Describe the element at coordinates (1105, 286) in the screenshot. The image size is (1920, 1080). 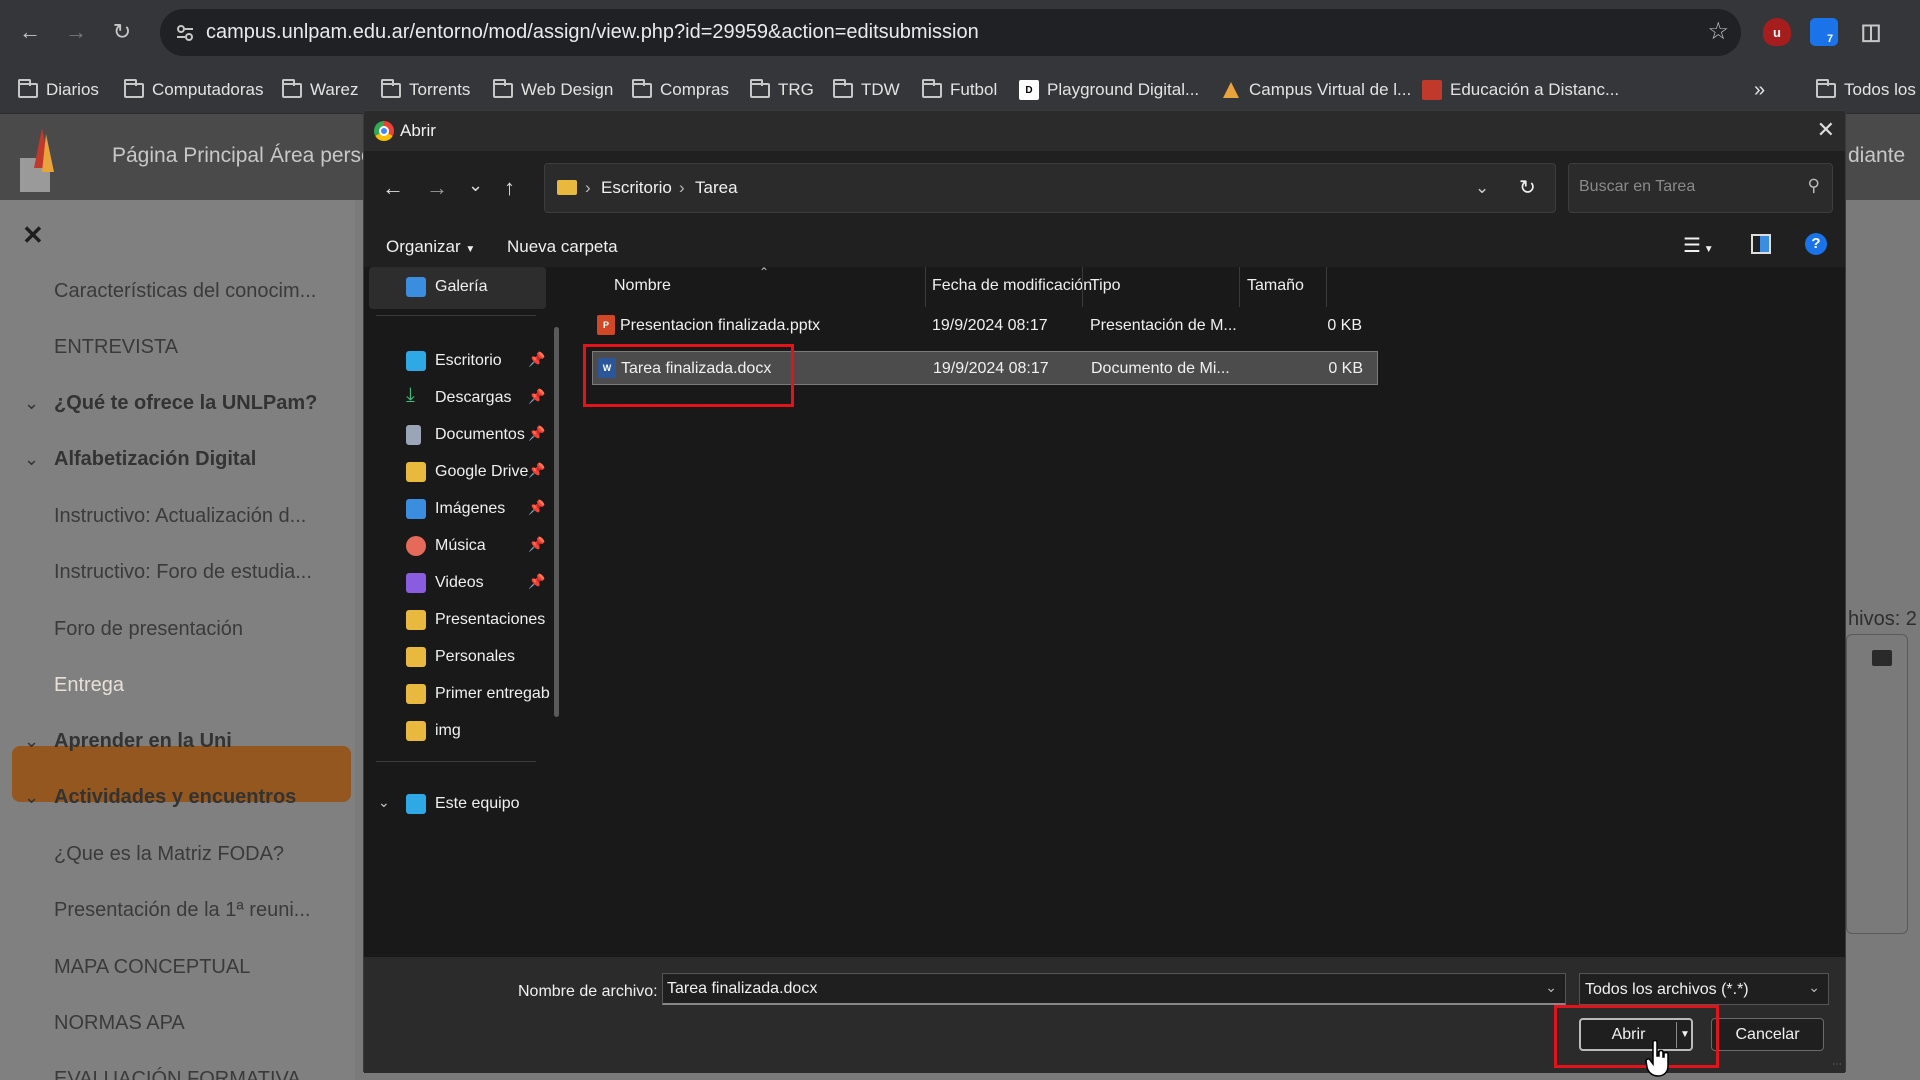
I see `column-tipo: Tipo` at that location.